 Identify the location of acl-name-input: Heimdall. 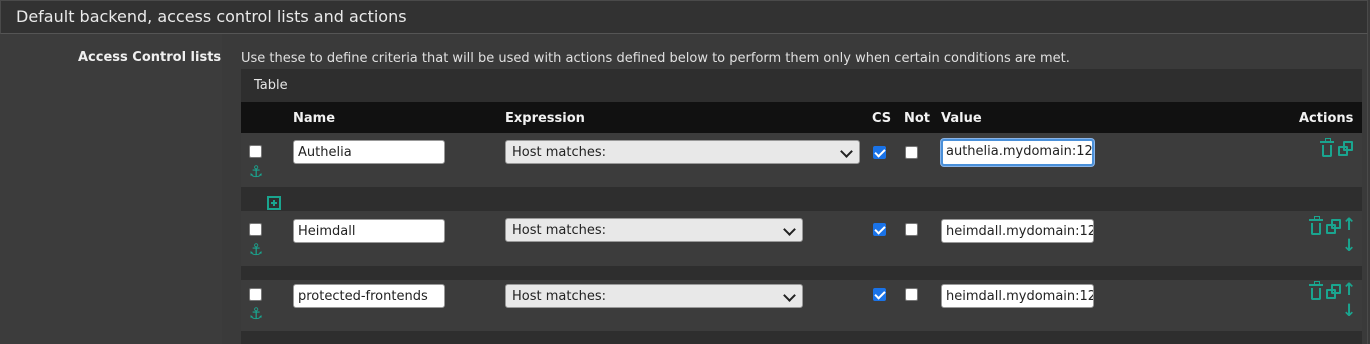
(369, 231).